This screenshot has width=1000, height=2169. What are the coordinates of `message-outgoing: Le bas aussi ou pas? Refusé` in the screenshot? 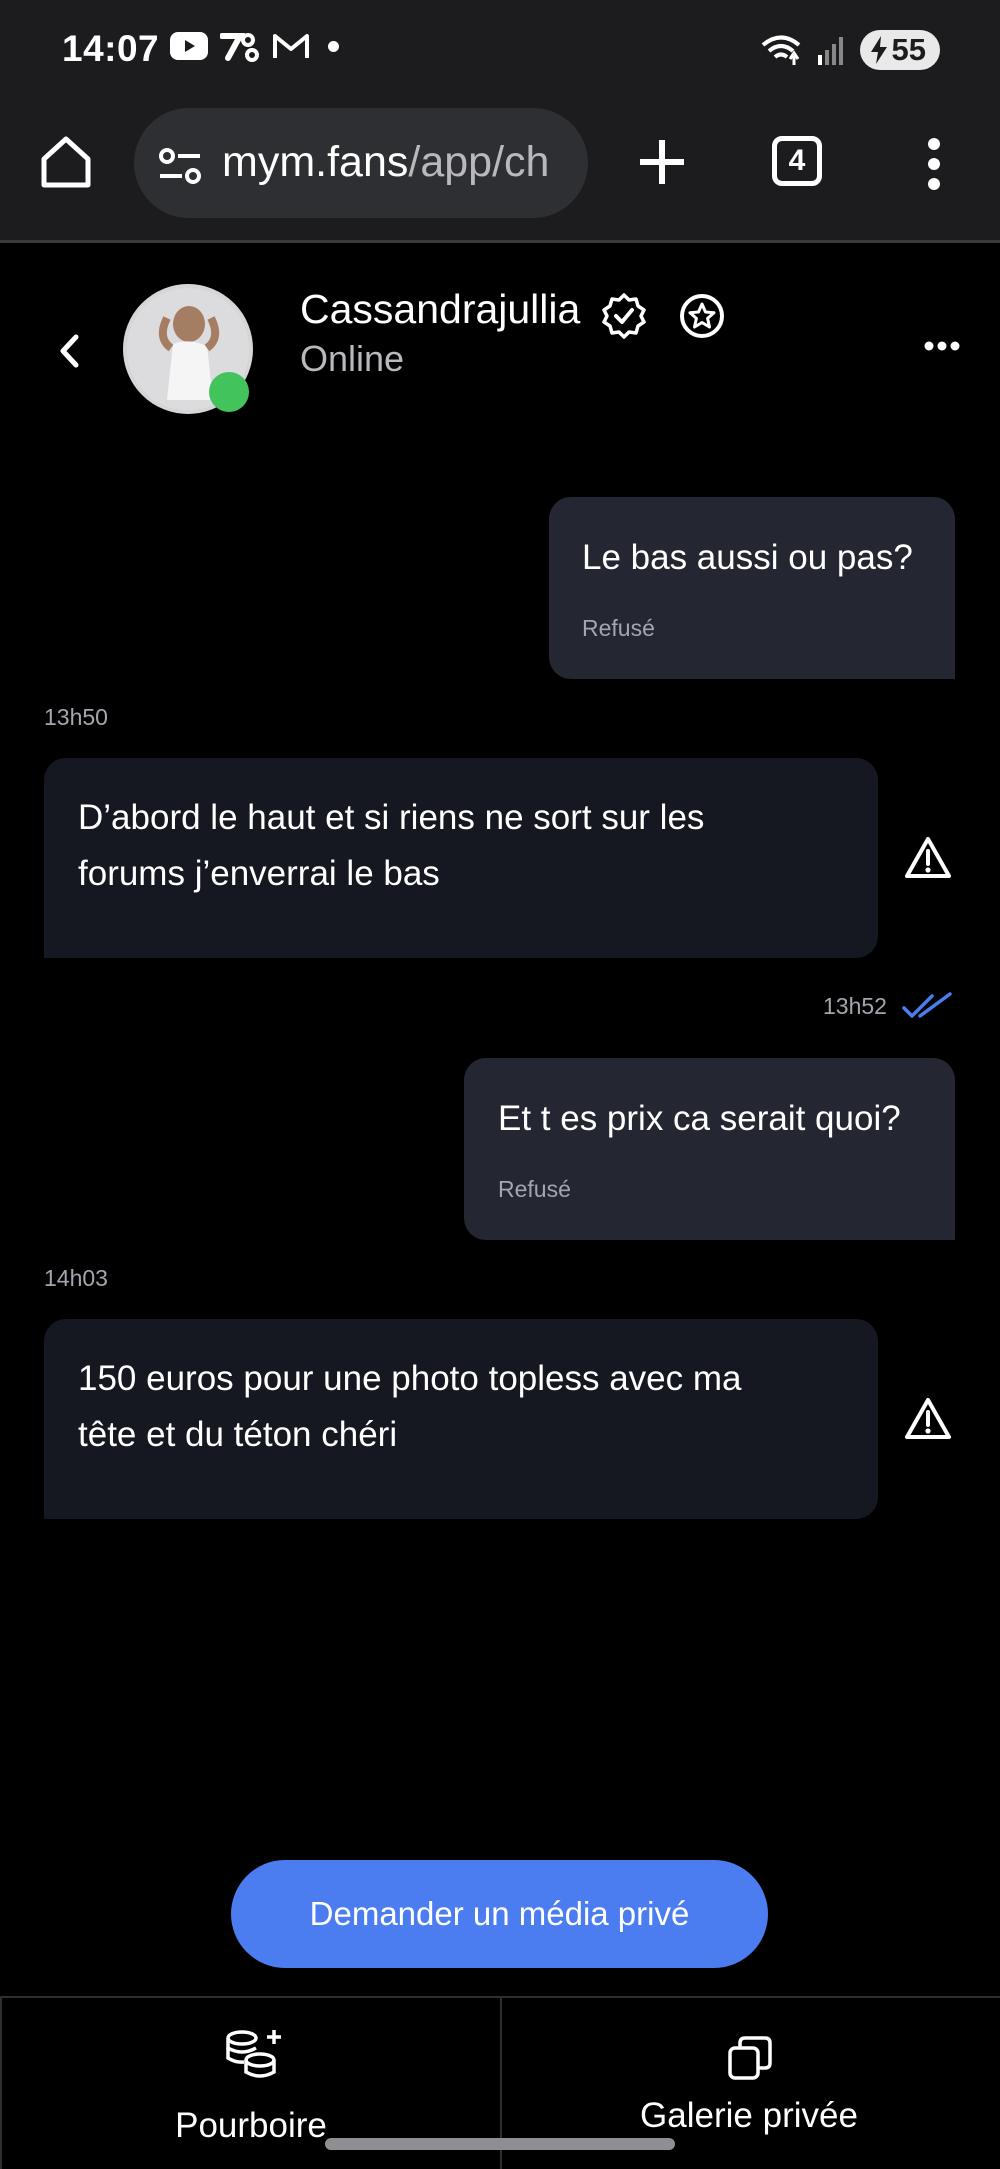 It's located at (752, 588).